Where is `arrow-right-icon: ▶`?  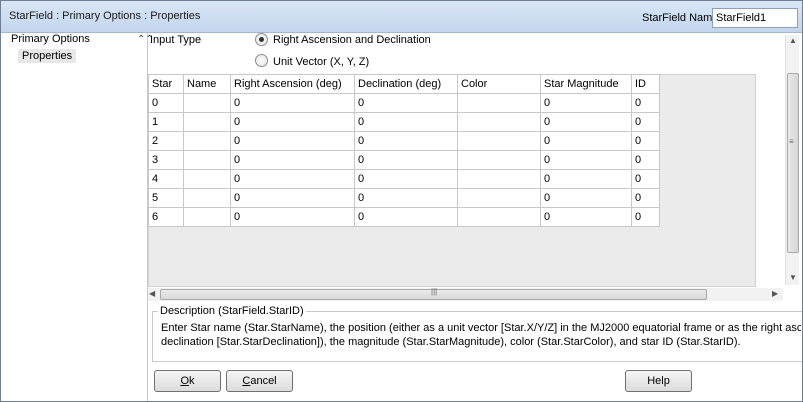 arrow-right-icon: ▶ is located at coordinates (775, 293).